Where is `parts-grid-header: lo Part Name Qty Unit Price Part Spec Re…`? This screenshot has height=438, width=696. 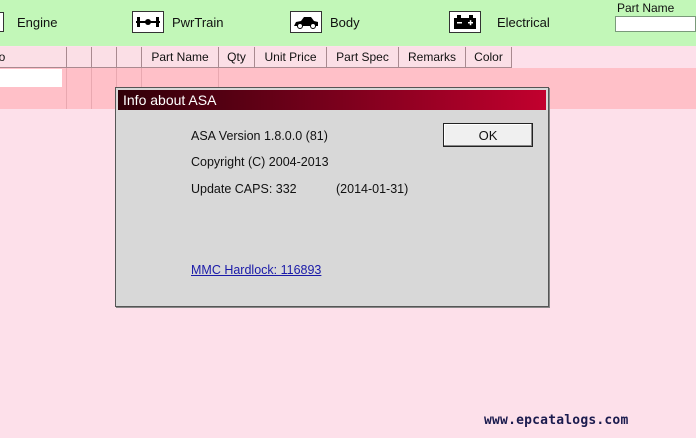 parts-grid-header: lo Part Name Qty Unit Price Part Spec Re… is located at coordinates (256, 57).